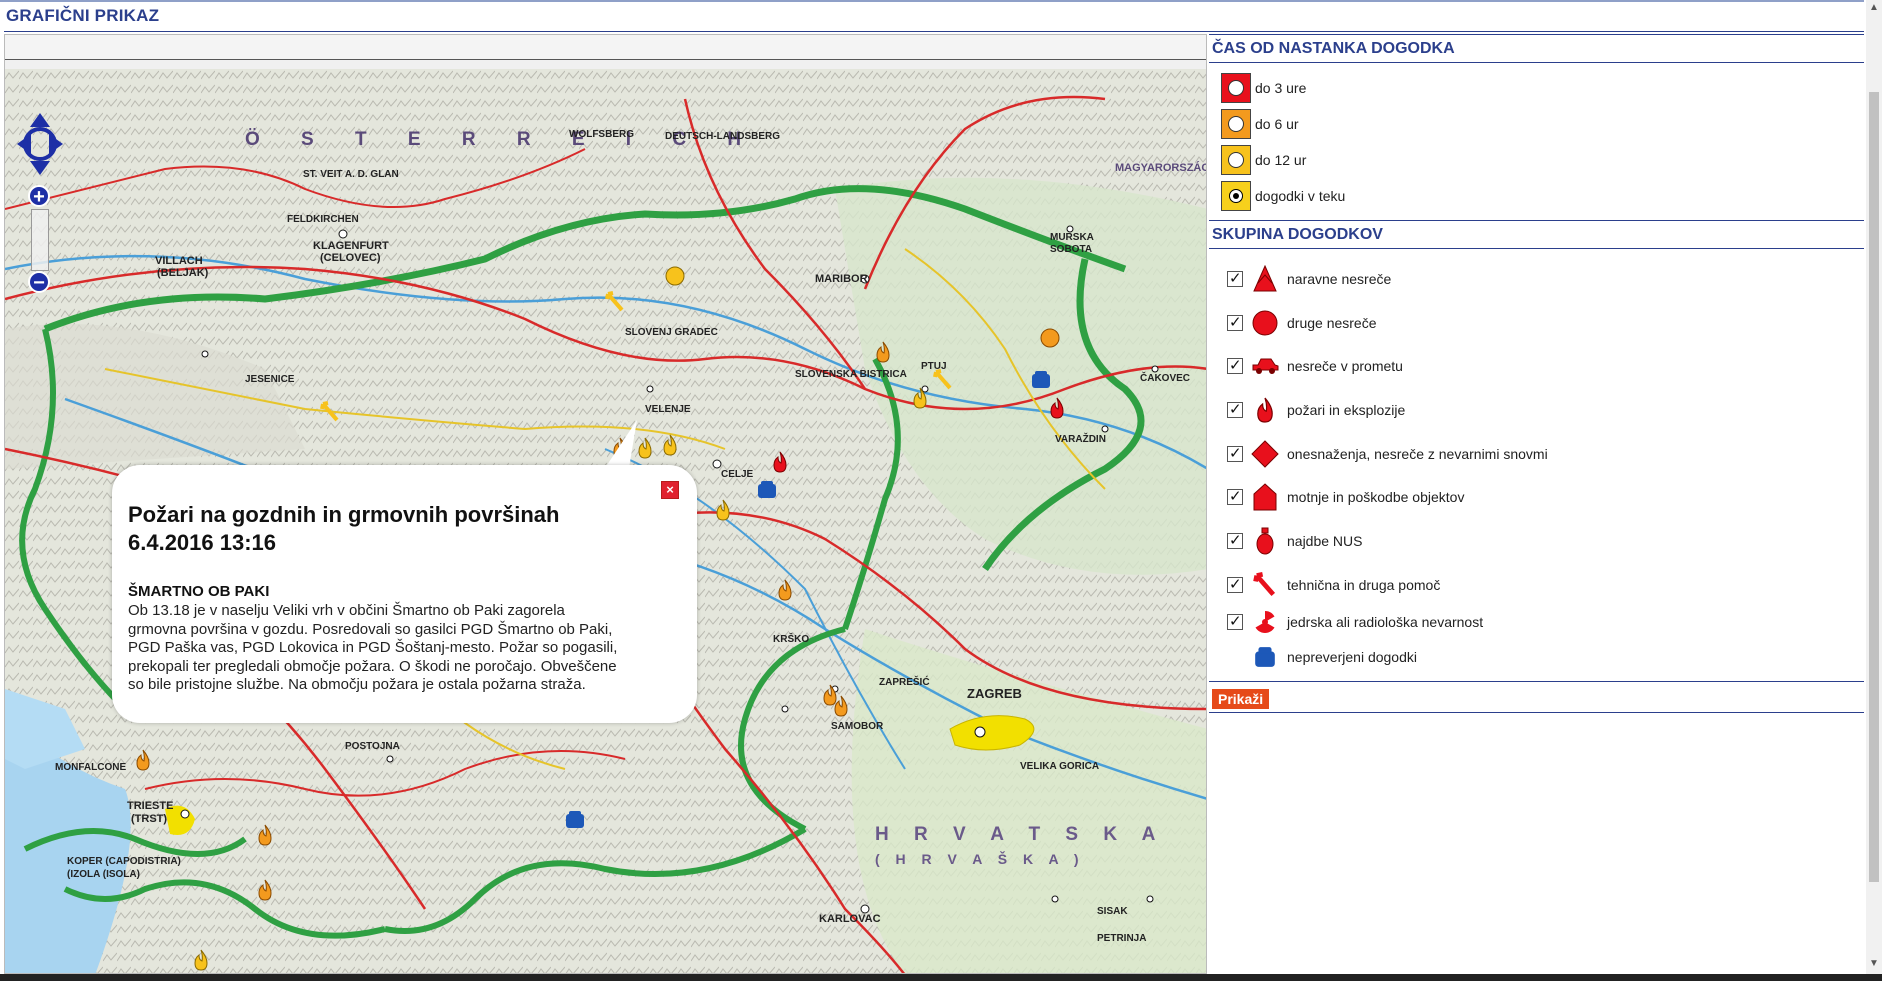 This screenshot has height=981, width=1882. I want to click on map-label-izola: (IZOLA (ISOLA), so click(103, 874).